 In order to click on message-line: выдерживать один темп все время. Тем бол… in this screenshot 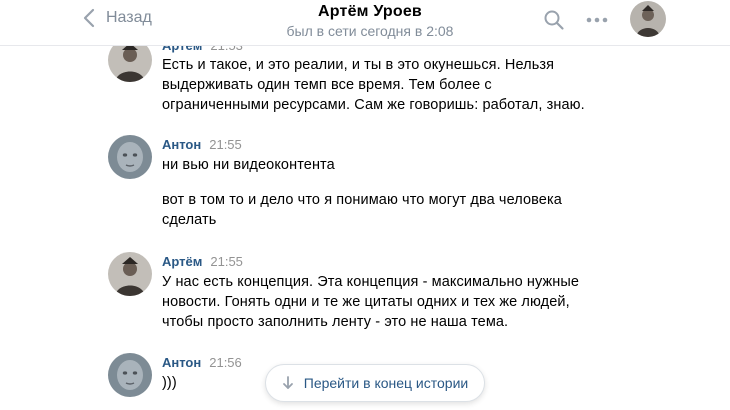, I will do `click(327, 85)`.